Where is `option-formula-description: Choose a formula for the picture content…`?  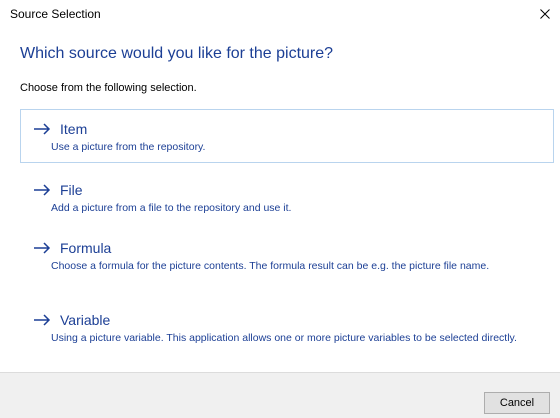 option-formula-description: Choose a formula for the picture content… is located at coordinates (270, 266).